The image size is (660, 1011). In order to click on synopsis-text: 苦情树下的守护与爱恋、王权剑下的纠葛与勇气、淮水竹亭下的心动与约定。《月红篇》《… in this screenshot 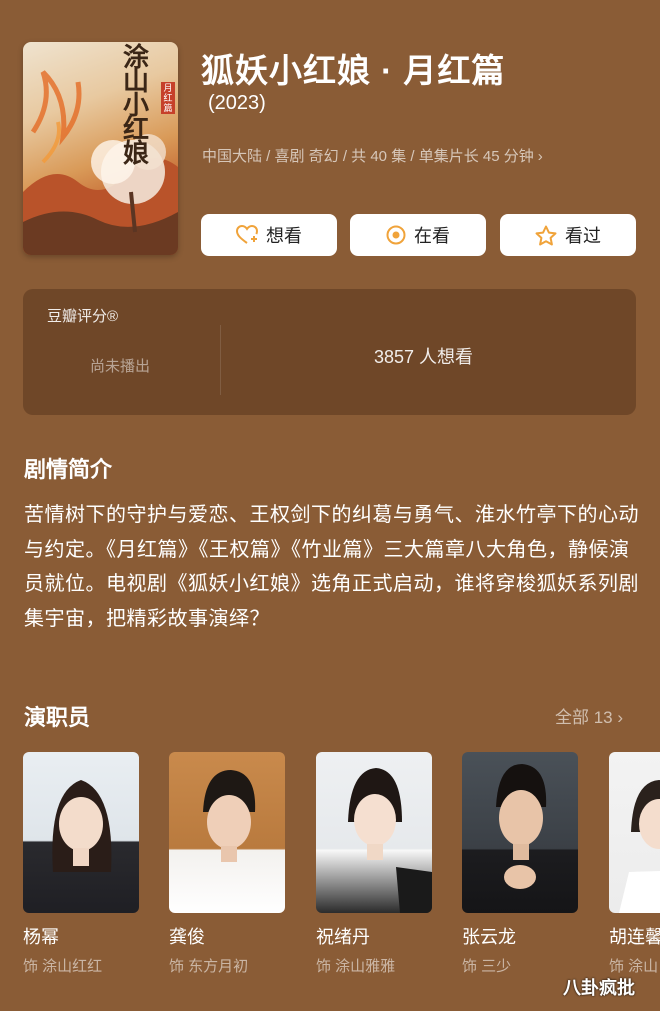, I will do `click(334, 567)`.